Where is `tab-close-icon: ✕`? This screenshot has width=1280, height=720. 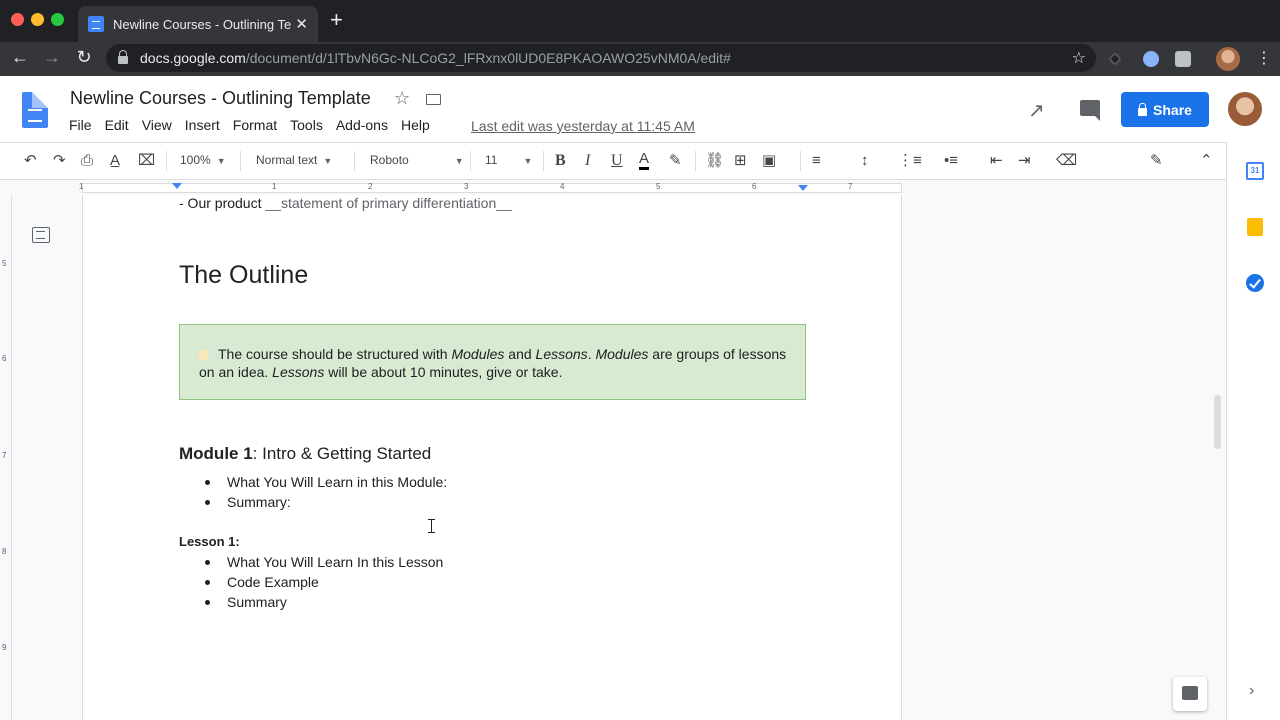 tab-close-icon: ✕ is located at coordinates (301, 24).